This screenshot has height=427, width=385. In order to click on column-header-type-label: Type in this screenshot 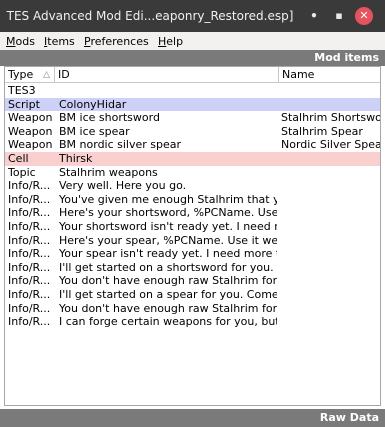, I will do `click(21, 74)`.